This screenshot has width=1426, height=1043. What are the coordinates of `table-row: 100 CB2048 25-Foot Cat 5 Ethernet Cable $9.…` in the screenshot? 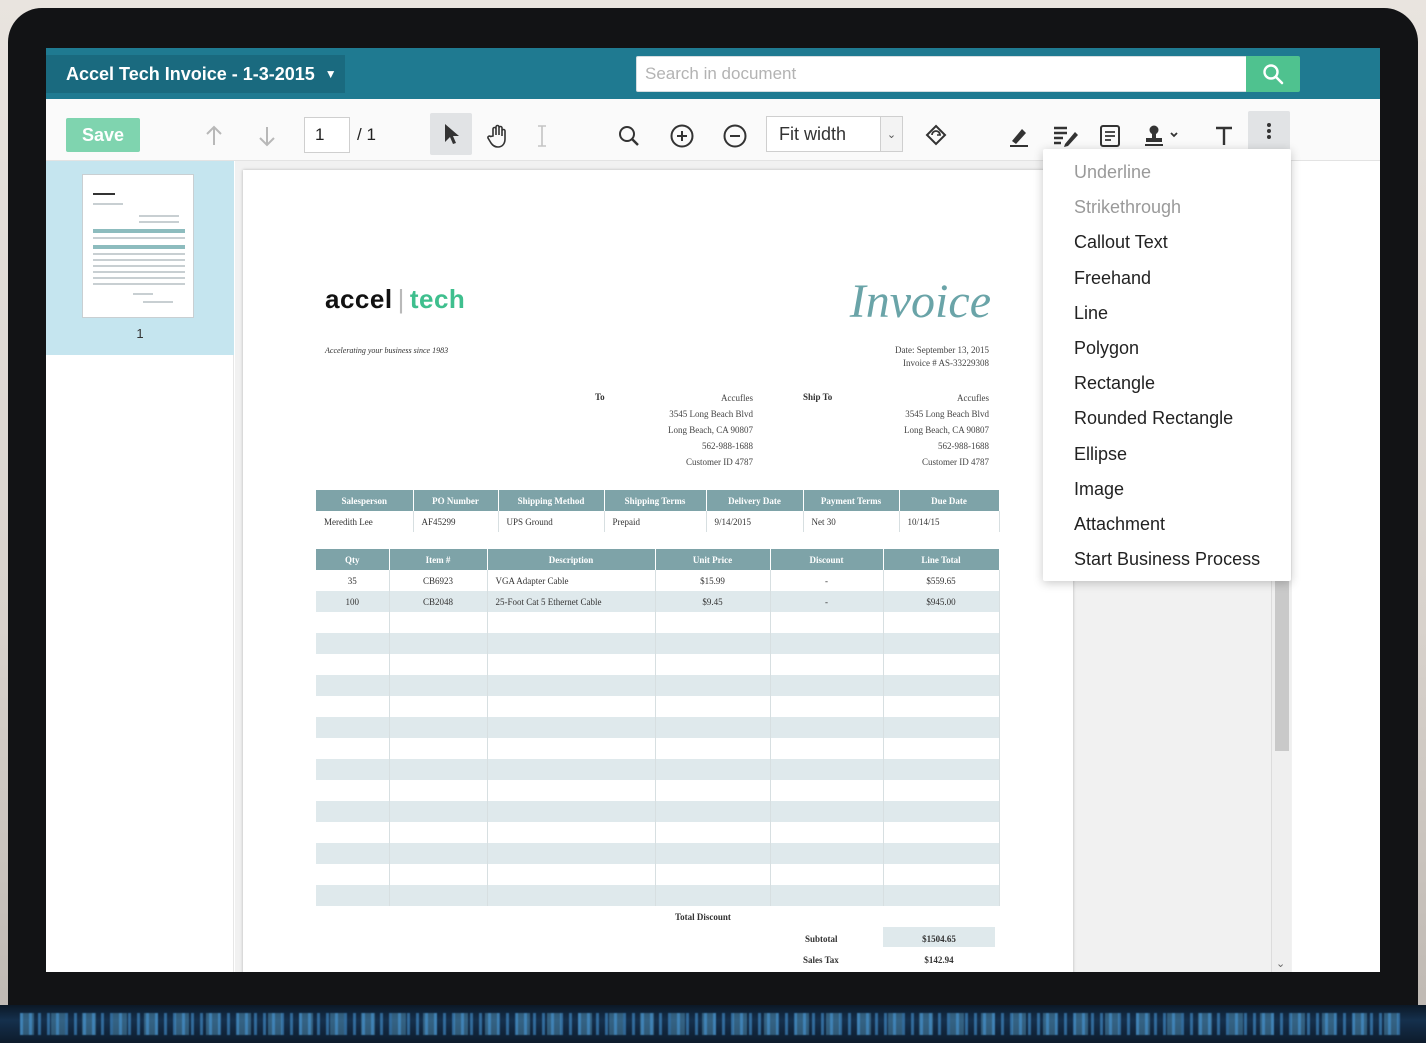 It's located at (658, 601).